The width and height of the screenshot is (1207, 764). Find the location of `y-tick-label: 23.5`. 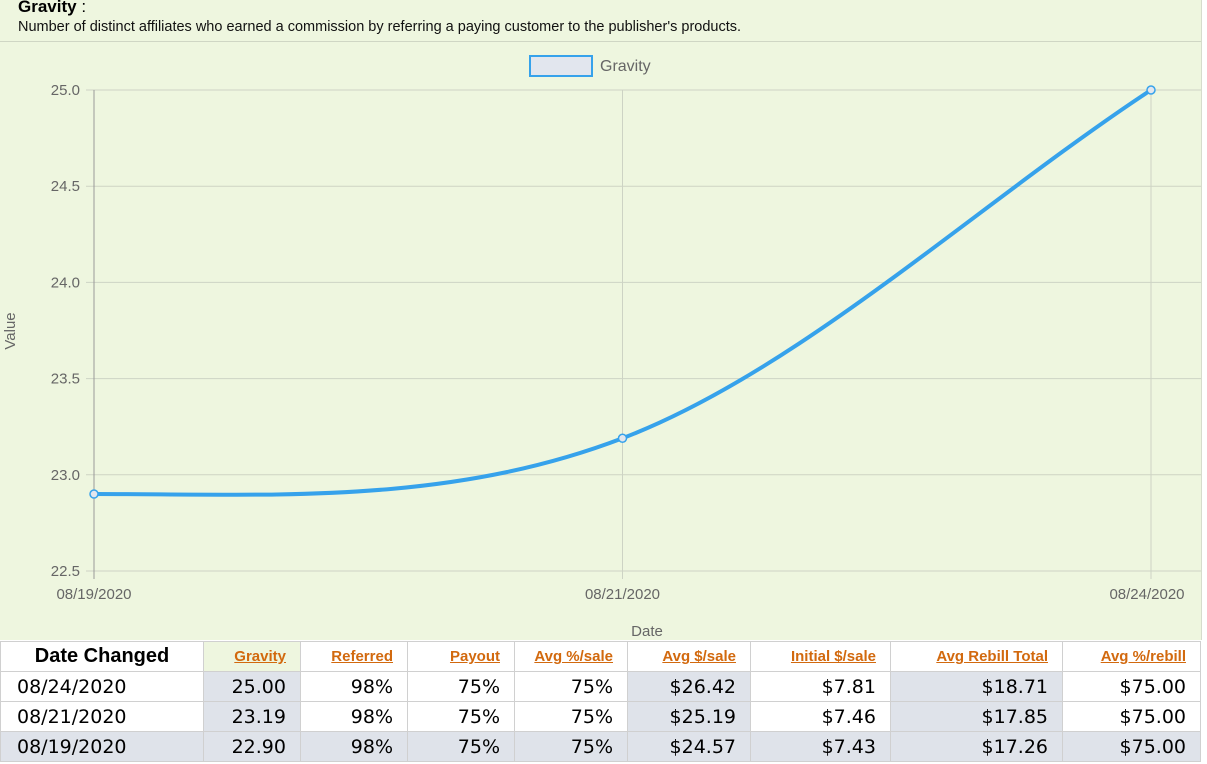

y-tick-label: 23.5 is located at coordinates (65, 379).